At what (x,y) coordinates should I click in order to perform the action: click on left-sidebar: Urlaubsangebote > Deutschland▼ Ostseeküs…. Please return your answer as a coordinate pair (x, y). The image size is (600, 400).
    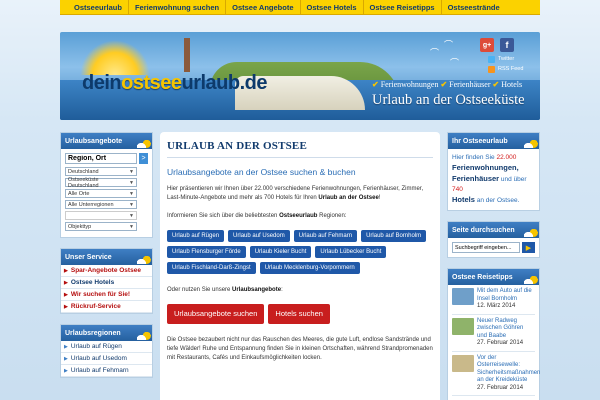
    Looking at the image, I should click on (106, 260).